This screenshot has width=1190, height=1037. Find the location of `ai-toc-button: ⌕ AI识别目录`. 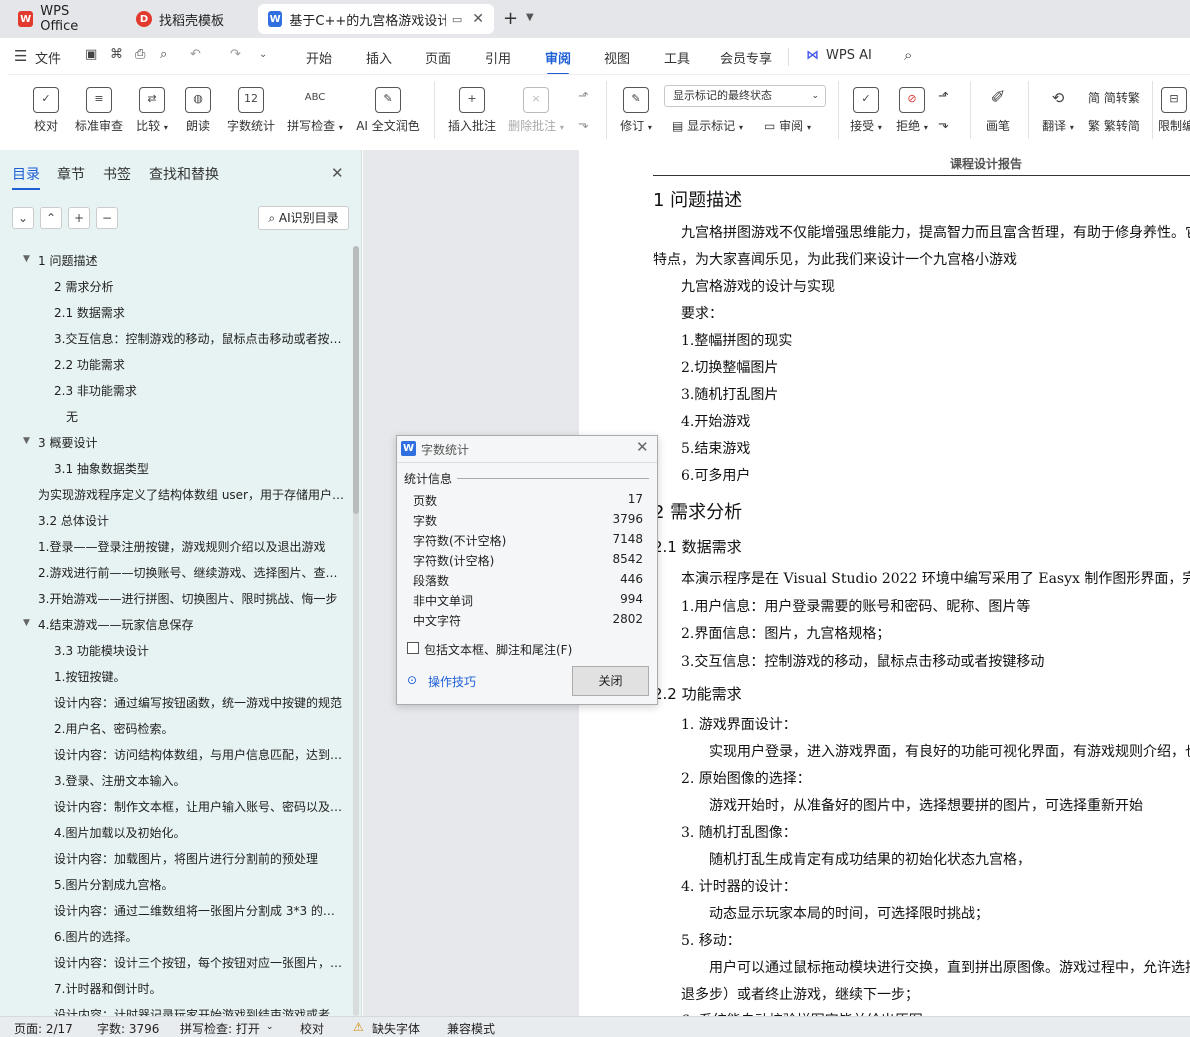

ai-toc-button: ⌕ AI识别目录 is located at coordinates (303, 218).